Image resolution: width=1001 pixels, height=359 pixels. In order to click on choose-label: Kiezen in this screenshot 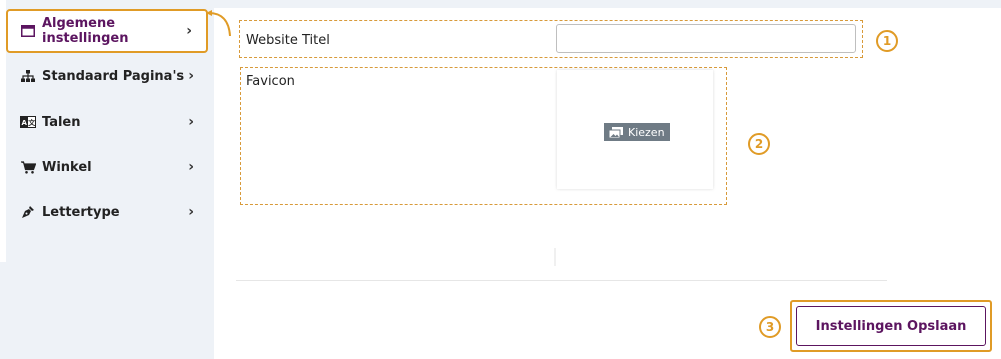, I will do `click(646, 132)`.